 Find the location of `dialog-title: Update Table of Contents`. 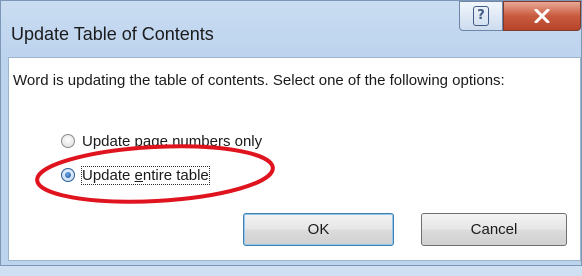

dialog-title: Update Table of Contents is located at coordinates (112, 34).